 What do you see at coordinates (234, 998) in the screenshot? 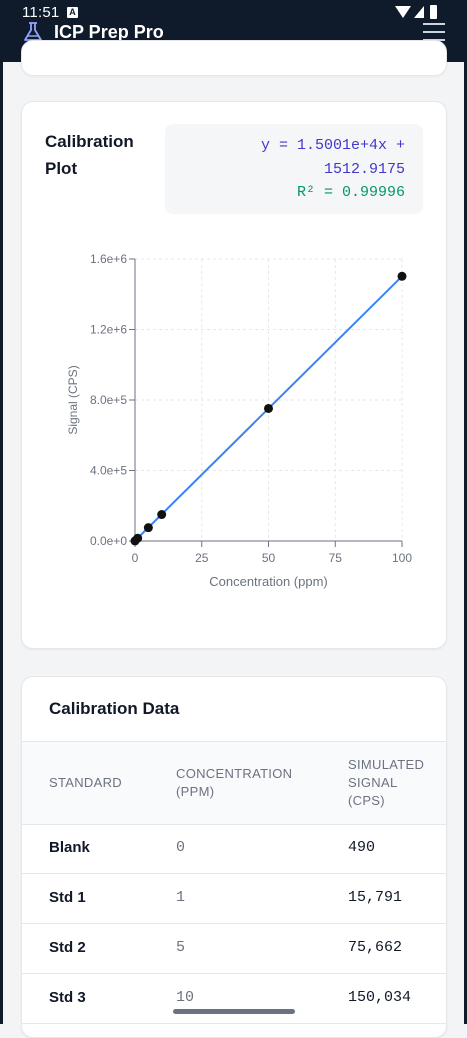
I see `table-row: Std 3 10 150,034` at bounding box center [234, 998].